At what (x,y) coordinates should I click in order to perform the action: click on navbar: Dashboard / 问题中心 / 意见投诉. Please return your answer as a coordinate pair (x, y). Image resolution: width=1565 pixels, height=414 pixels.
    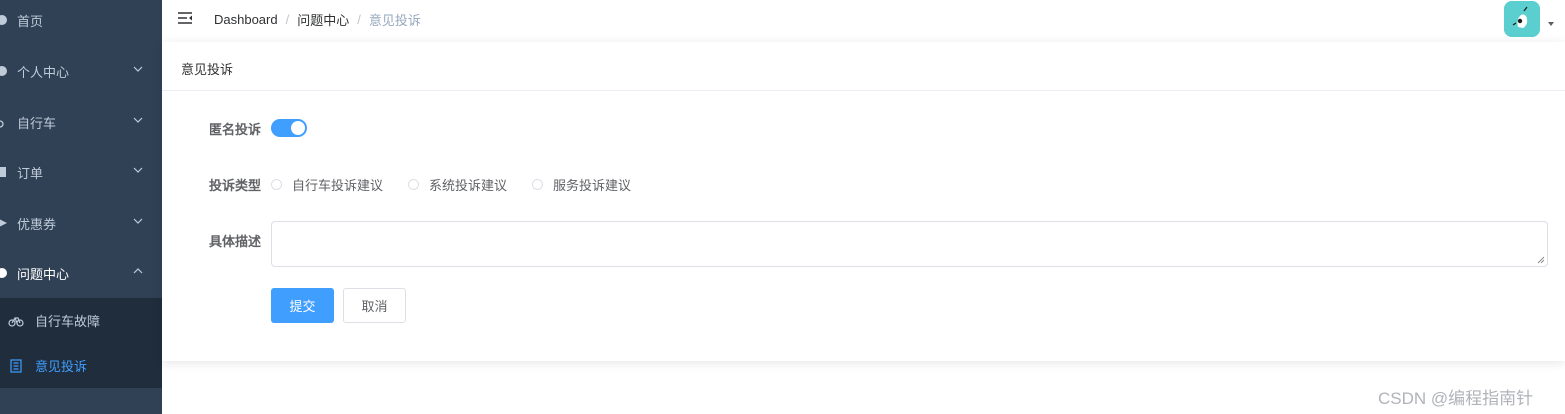
    Looking at the image, I should click on (863, 21).